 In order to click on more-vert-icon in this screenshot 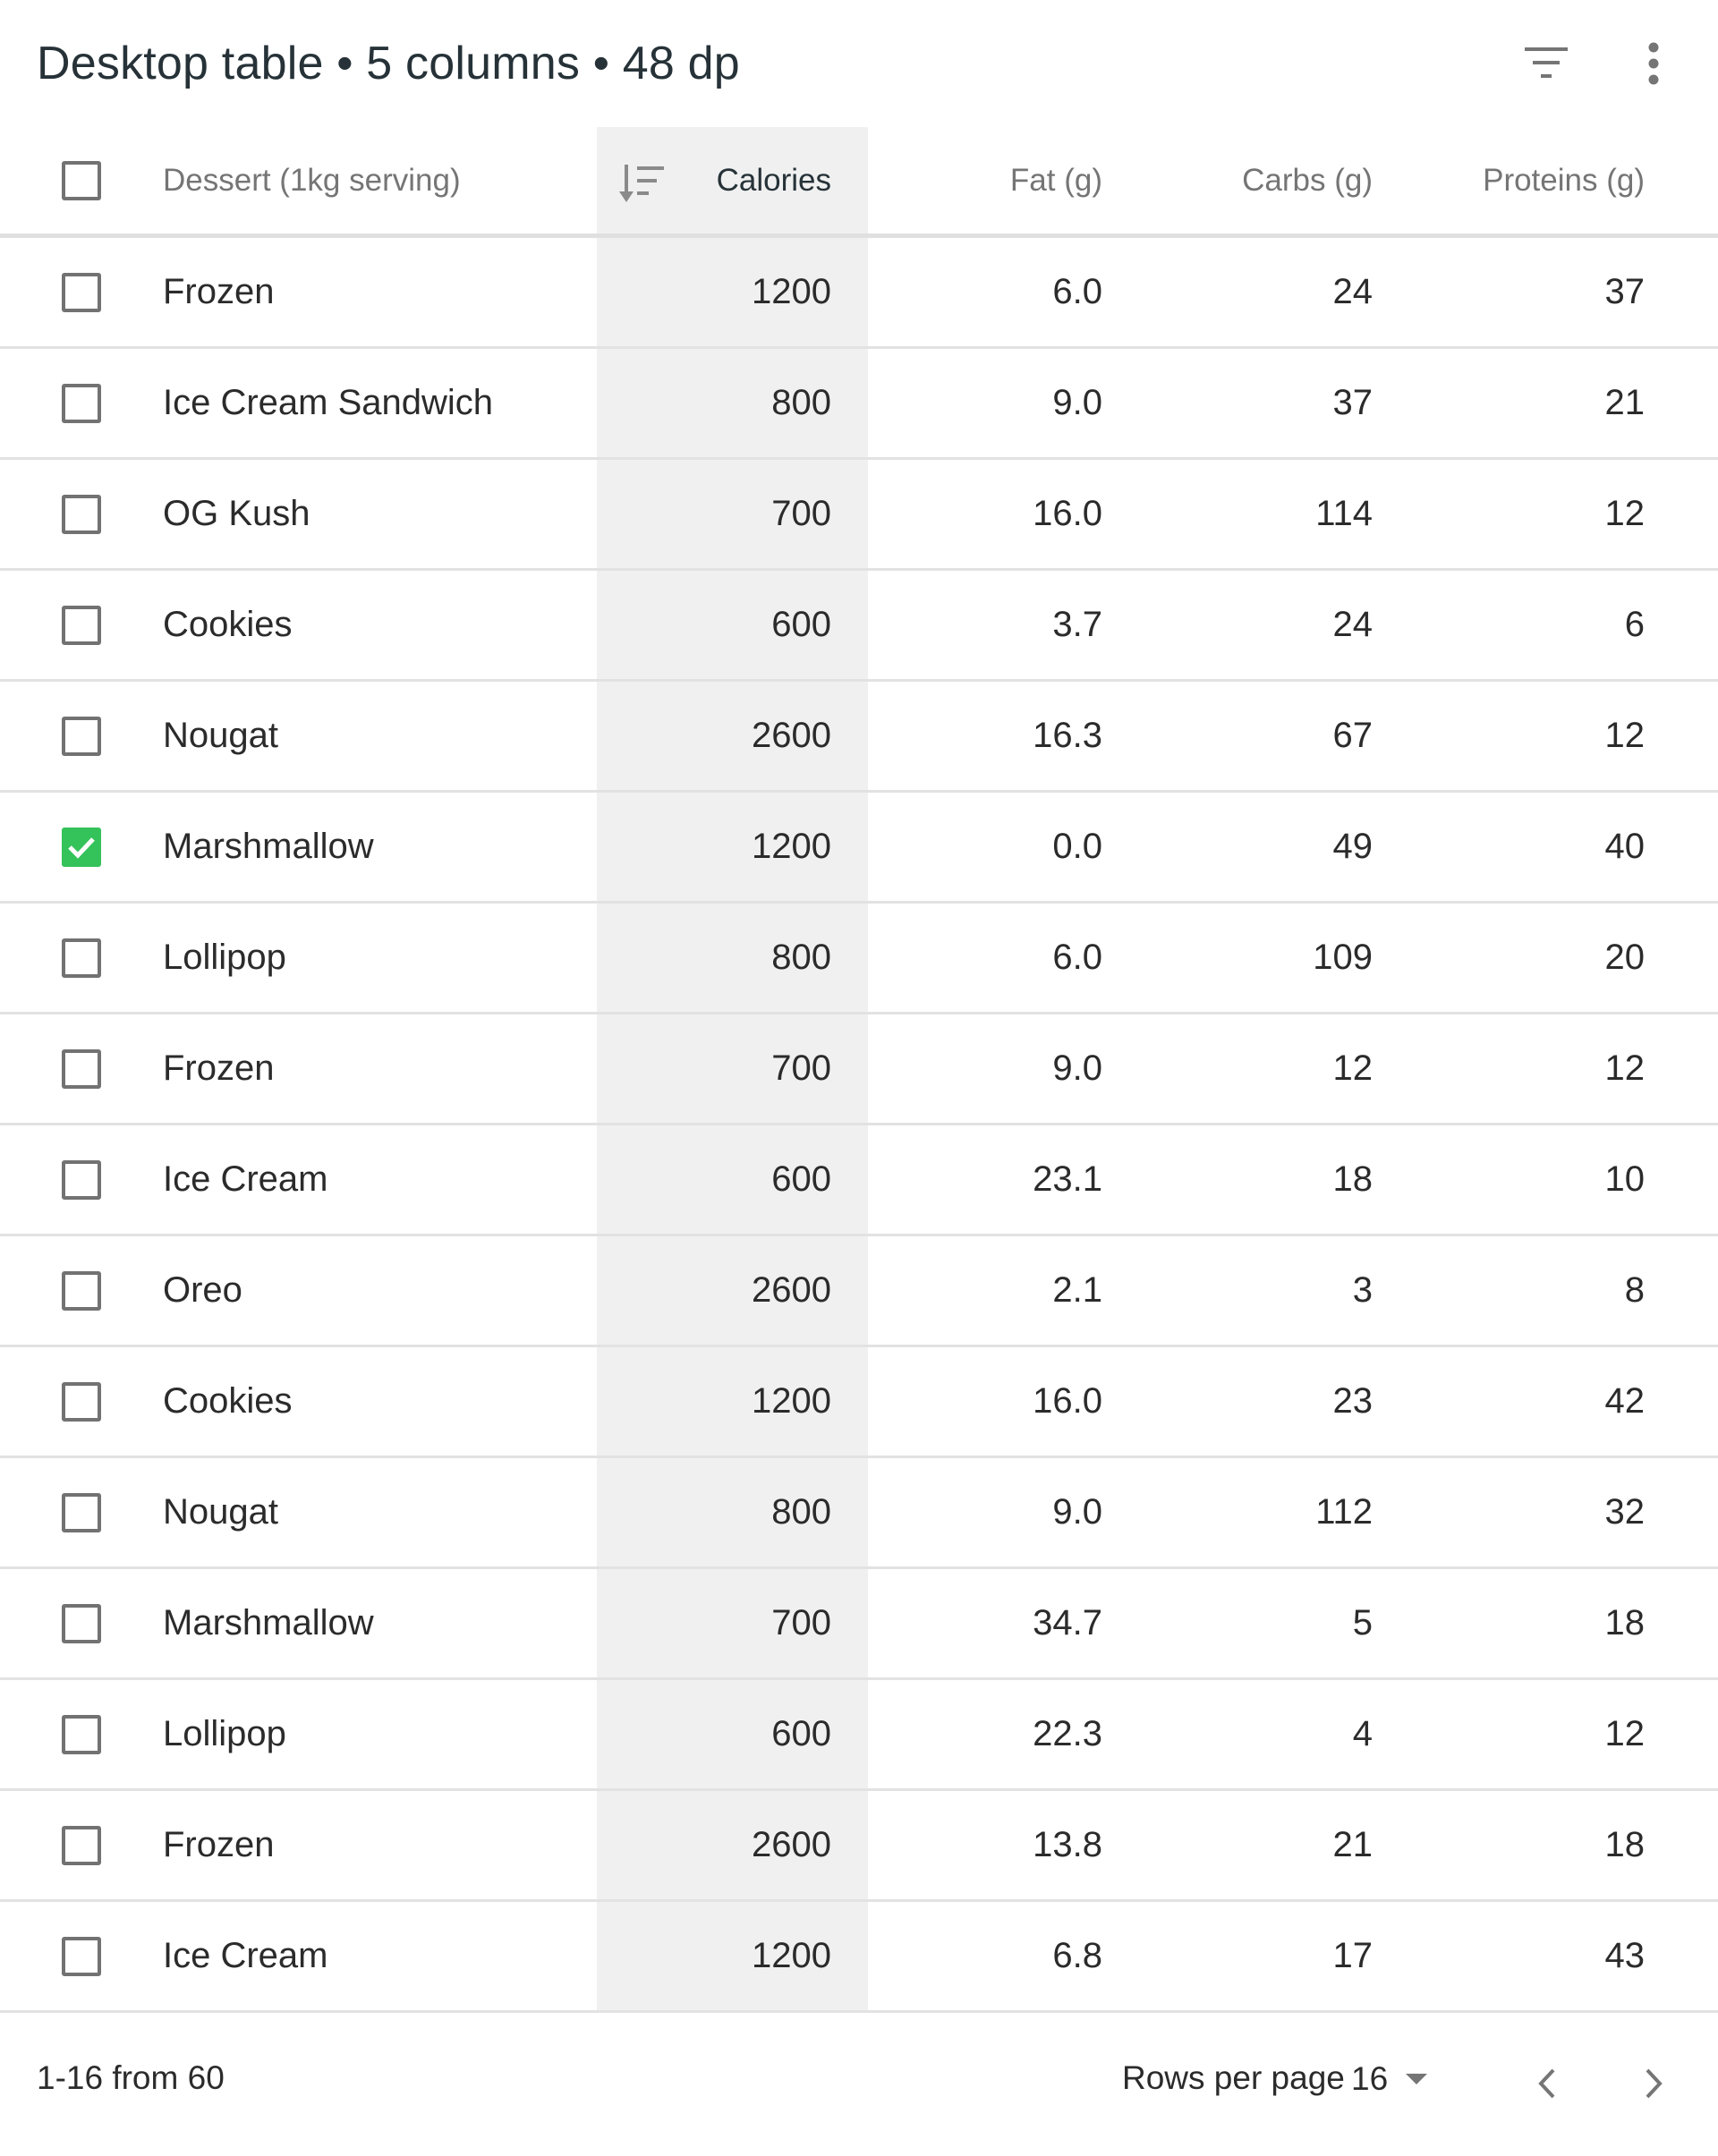, I will do `click(1653, 63)`.